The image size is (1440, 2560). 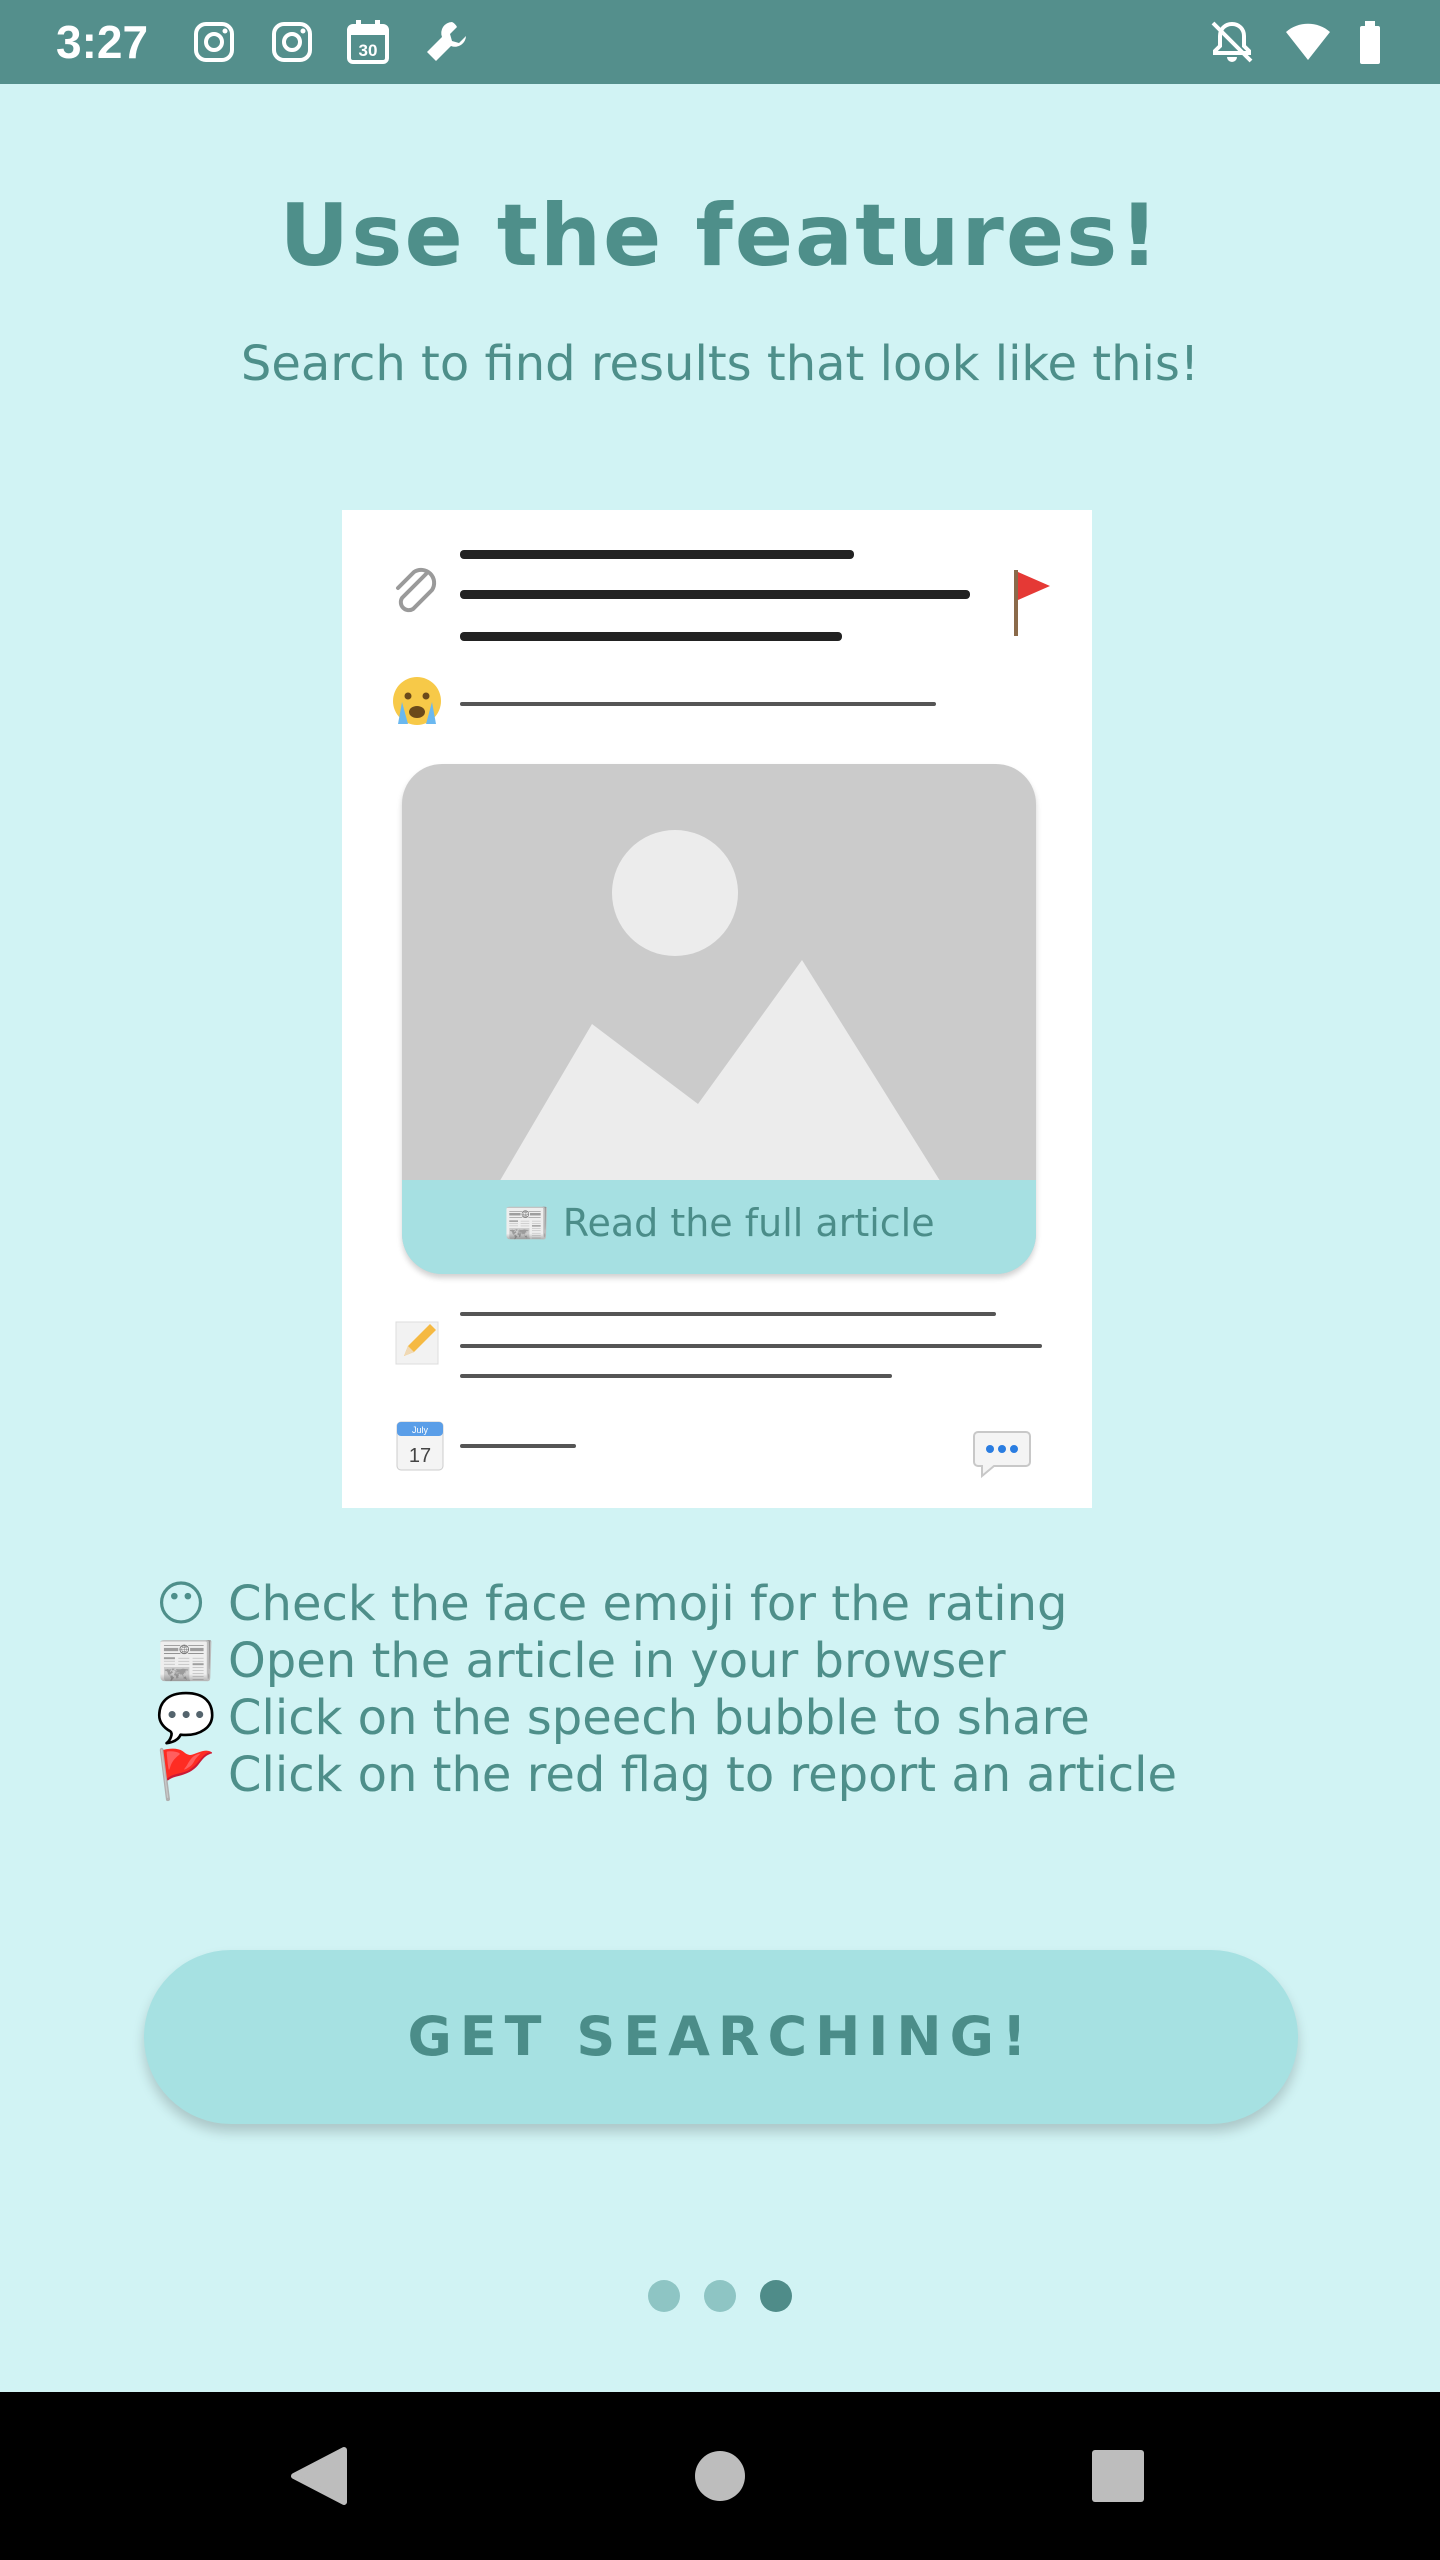 I want to click on calendar-month-text: July, so click(x=420, y=1430).